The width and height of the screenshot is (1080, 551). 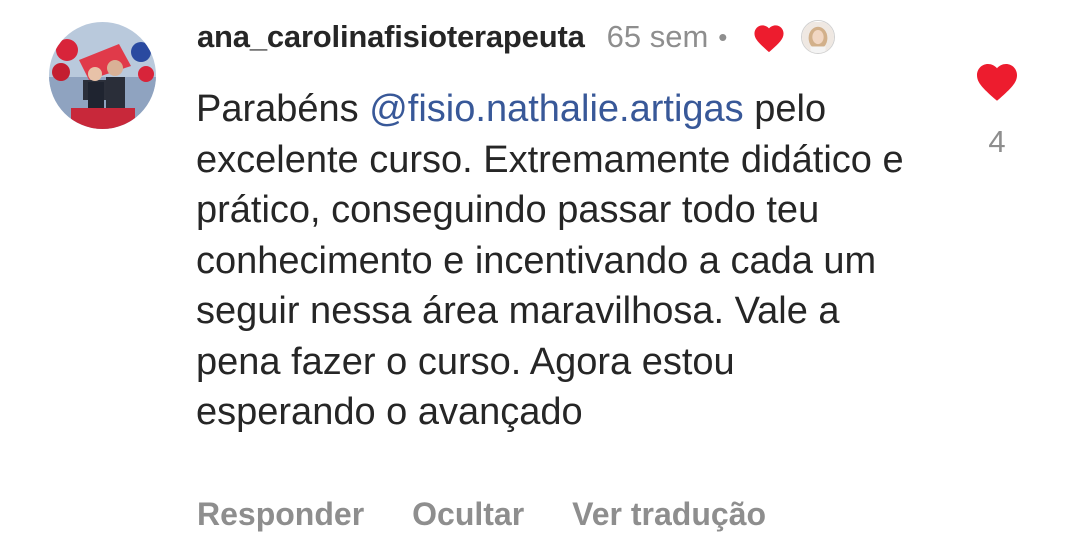 I want to click on avatar-photo, so click(x=102, y=75).